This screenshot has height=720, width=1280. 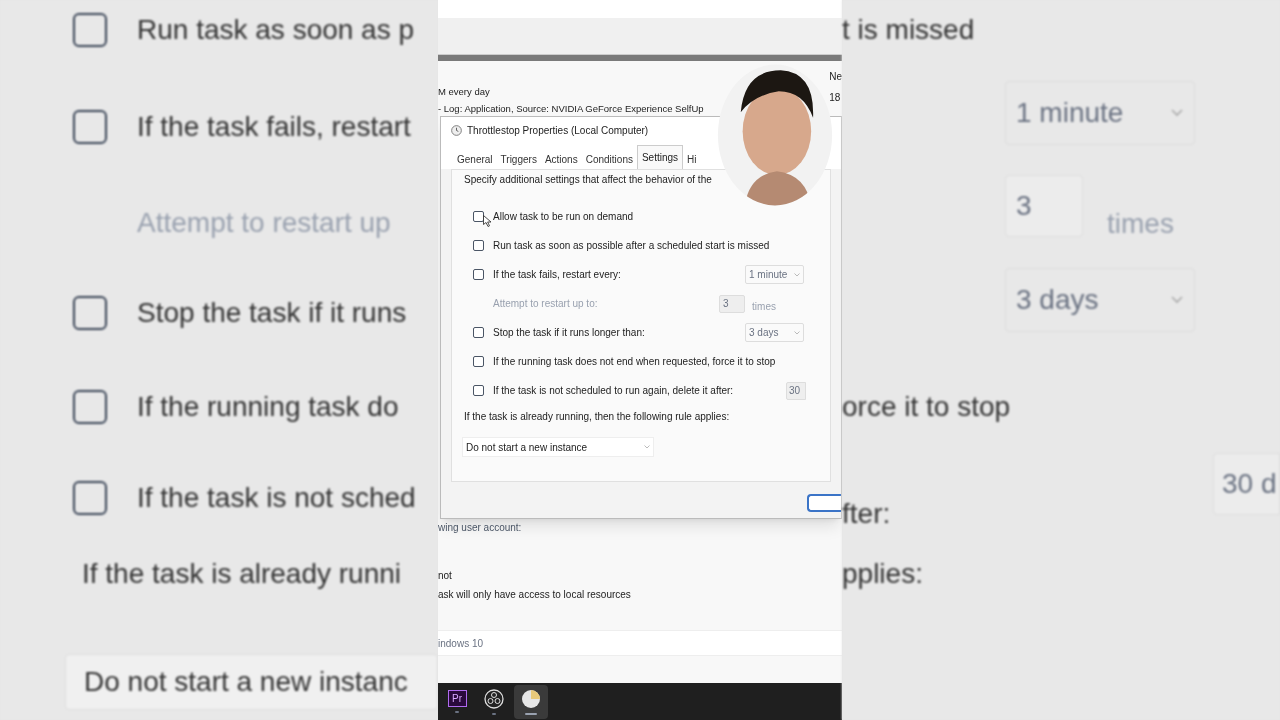 What do you see at coordinates (268, 407) in the screenshot?
I see `option-label: If the running task do` at bounding box center [268, 407].